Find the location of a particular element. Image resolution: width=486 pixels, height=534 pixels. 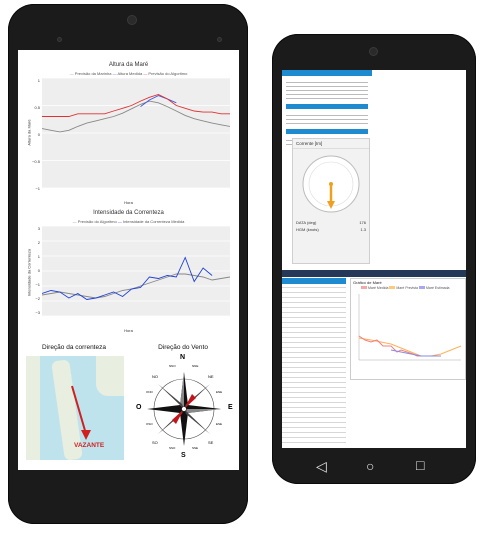

current-direction-map: VAZANTE is located at coordinates (75, 408).